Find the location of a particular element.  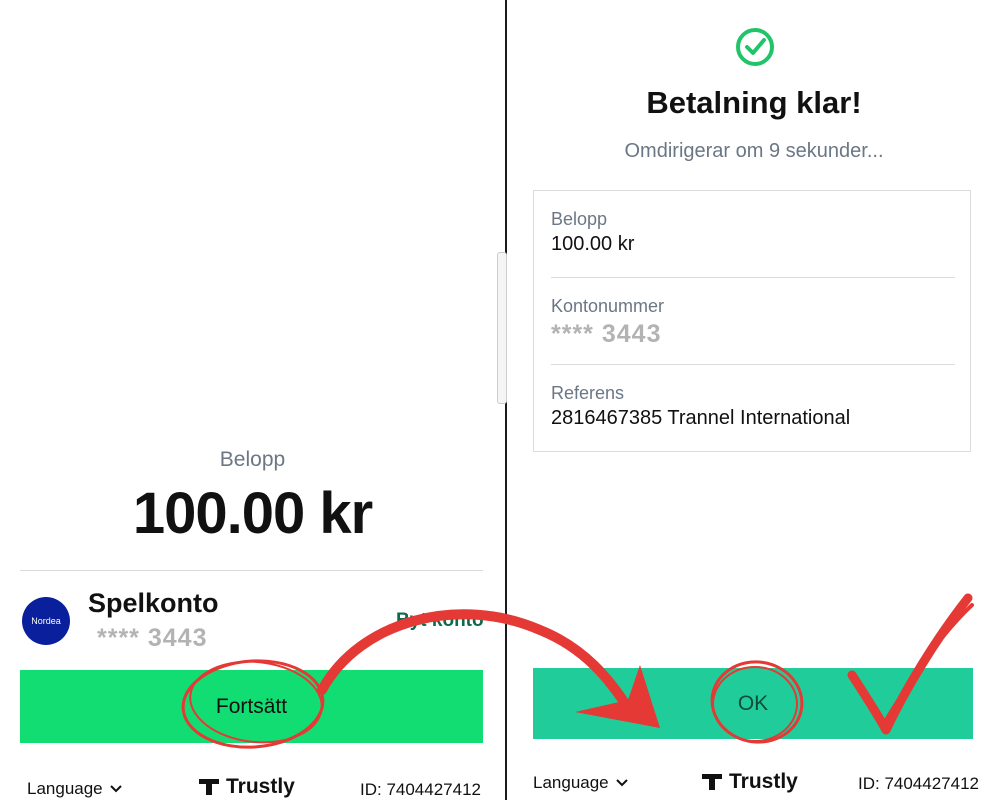

check-circle-icon is located at coordinates (755, 47).